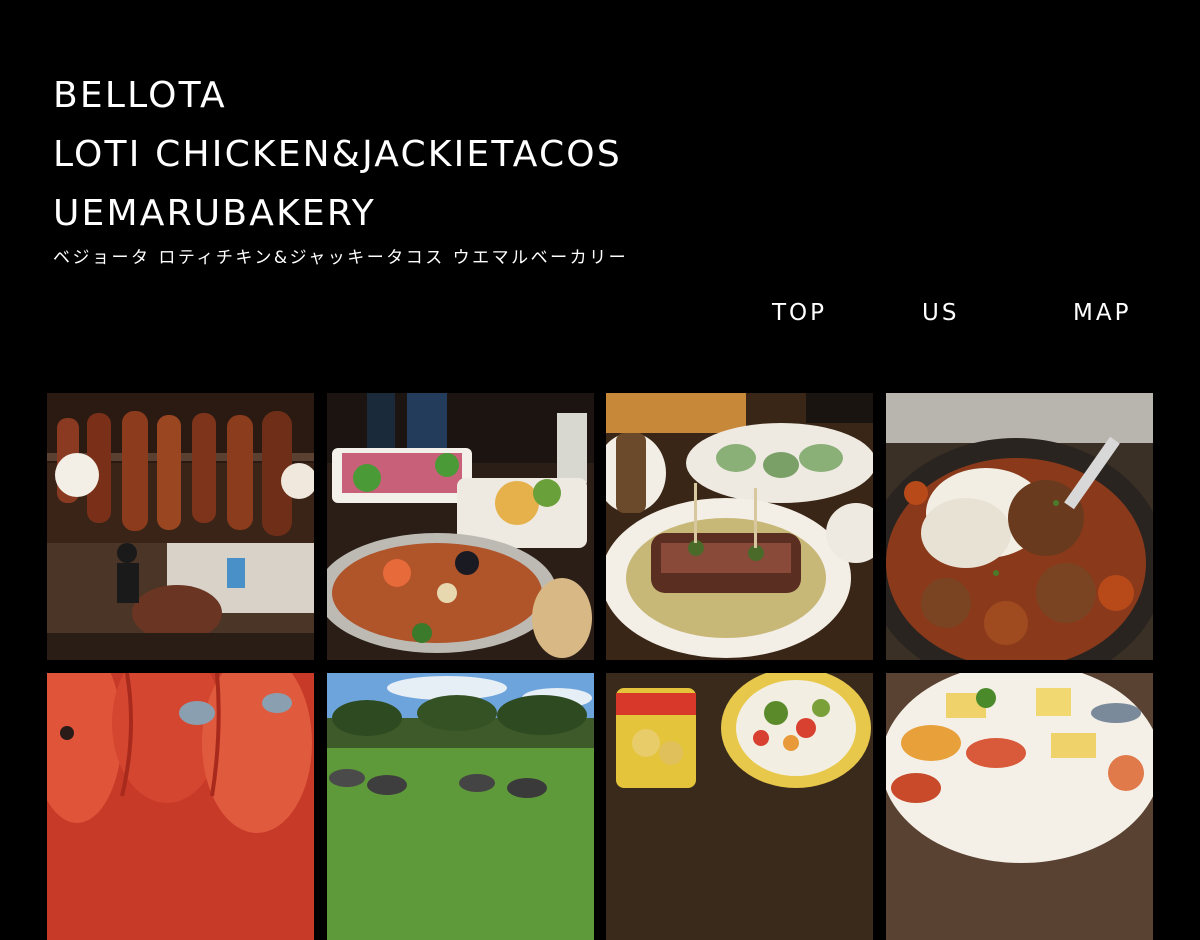 The image size is (1200, 940). I want to click on gallery-photo-paella-table, so click(460, 526).